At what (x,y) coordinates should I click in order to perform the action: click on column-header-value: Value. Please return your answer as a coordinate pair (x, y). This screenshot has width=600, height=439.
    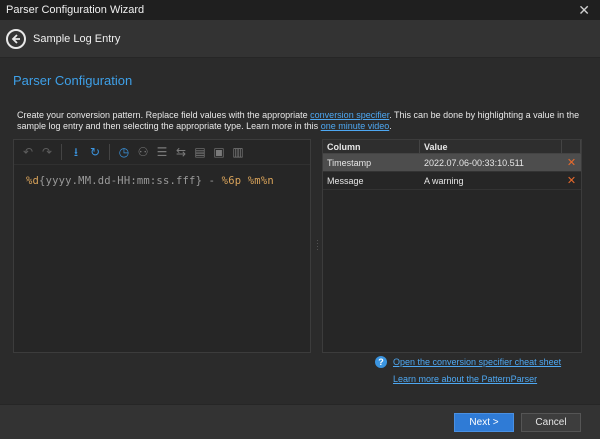
    Looking at the image, I should click on (491, 146).